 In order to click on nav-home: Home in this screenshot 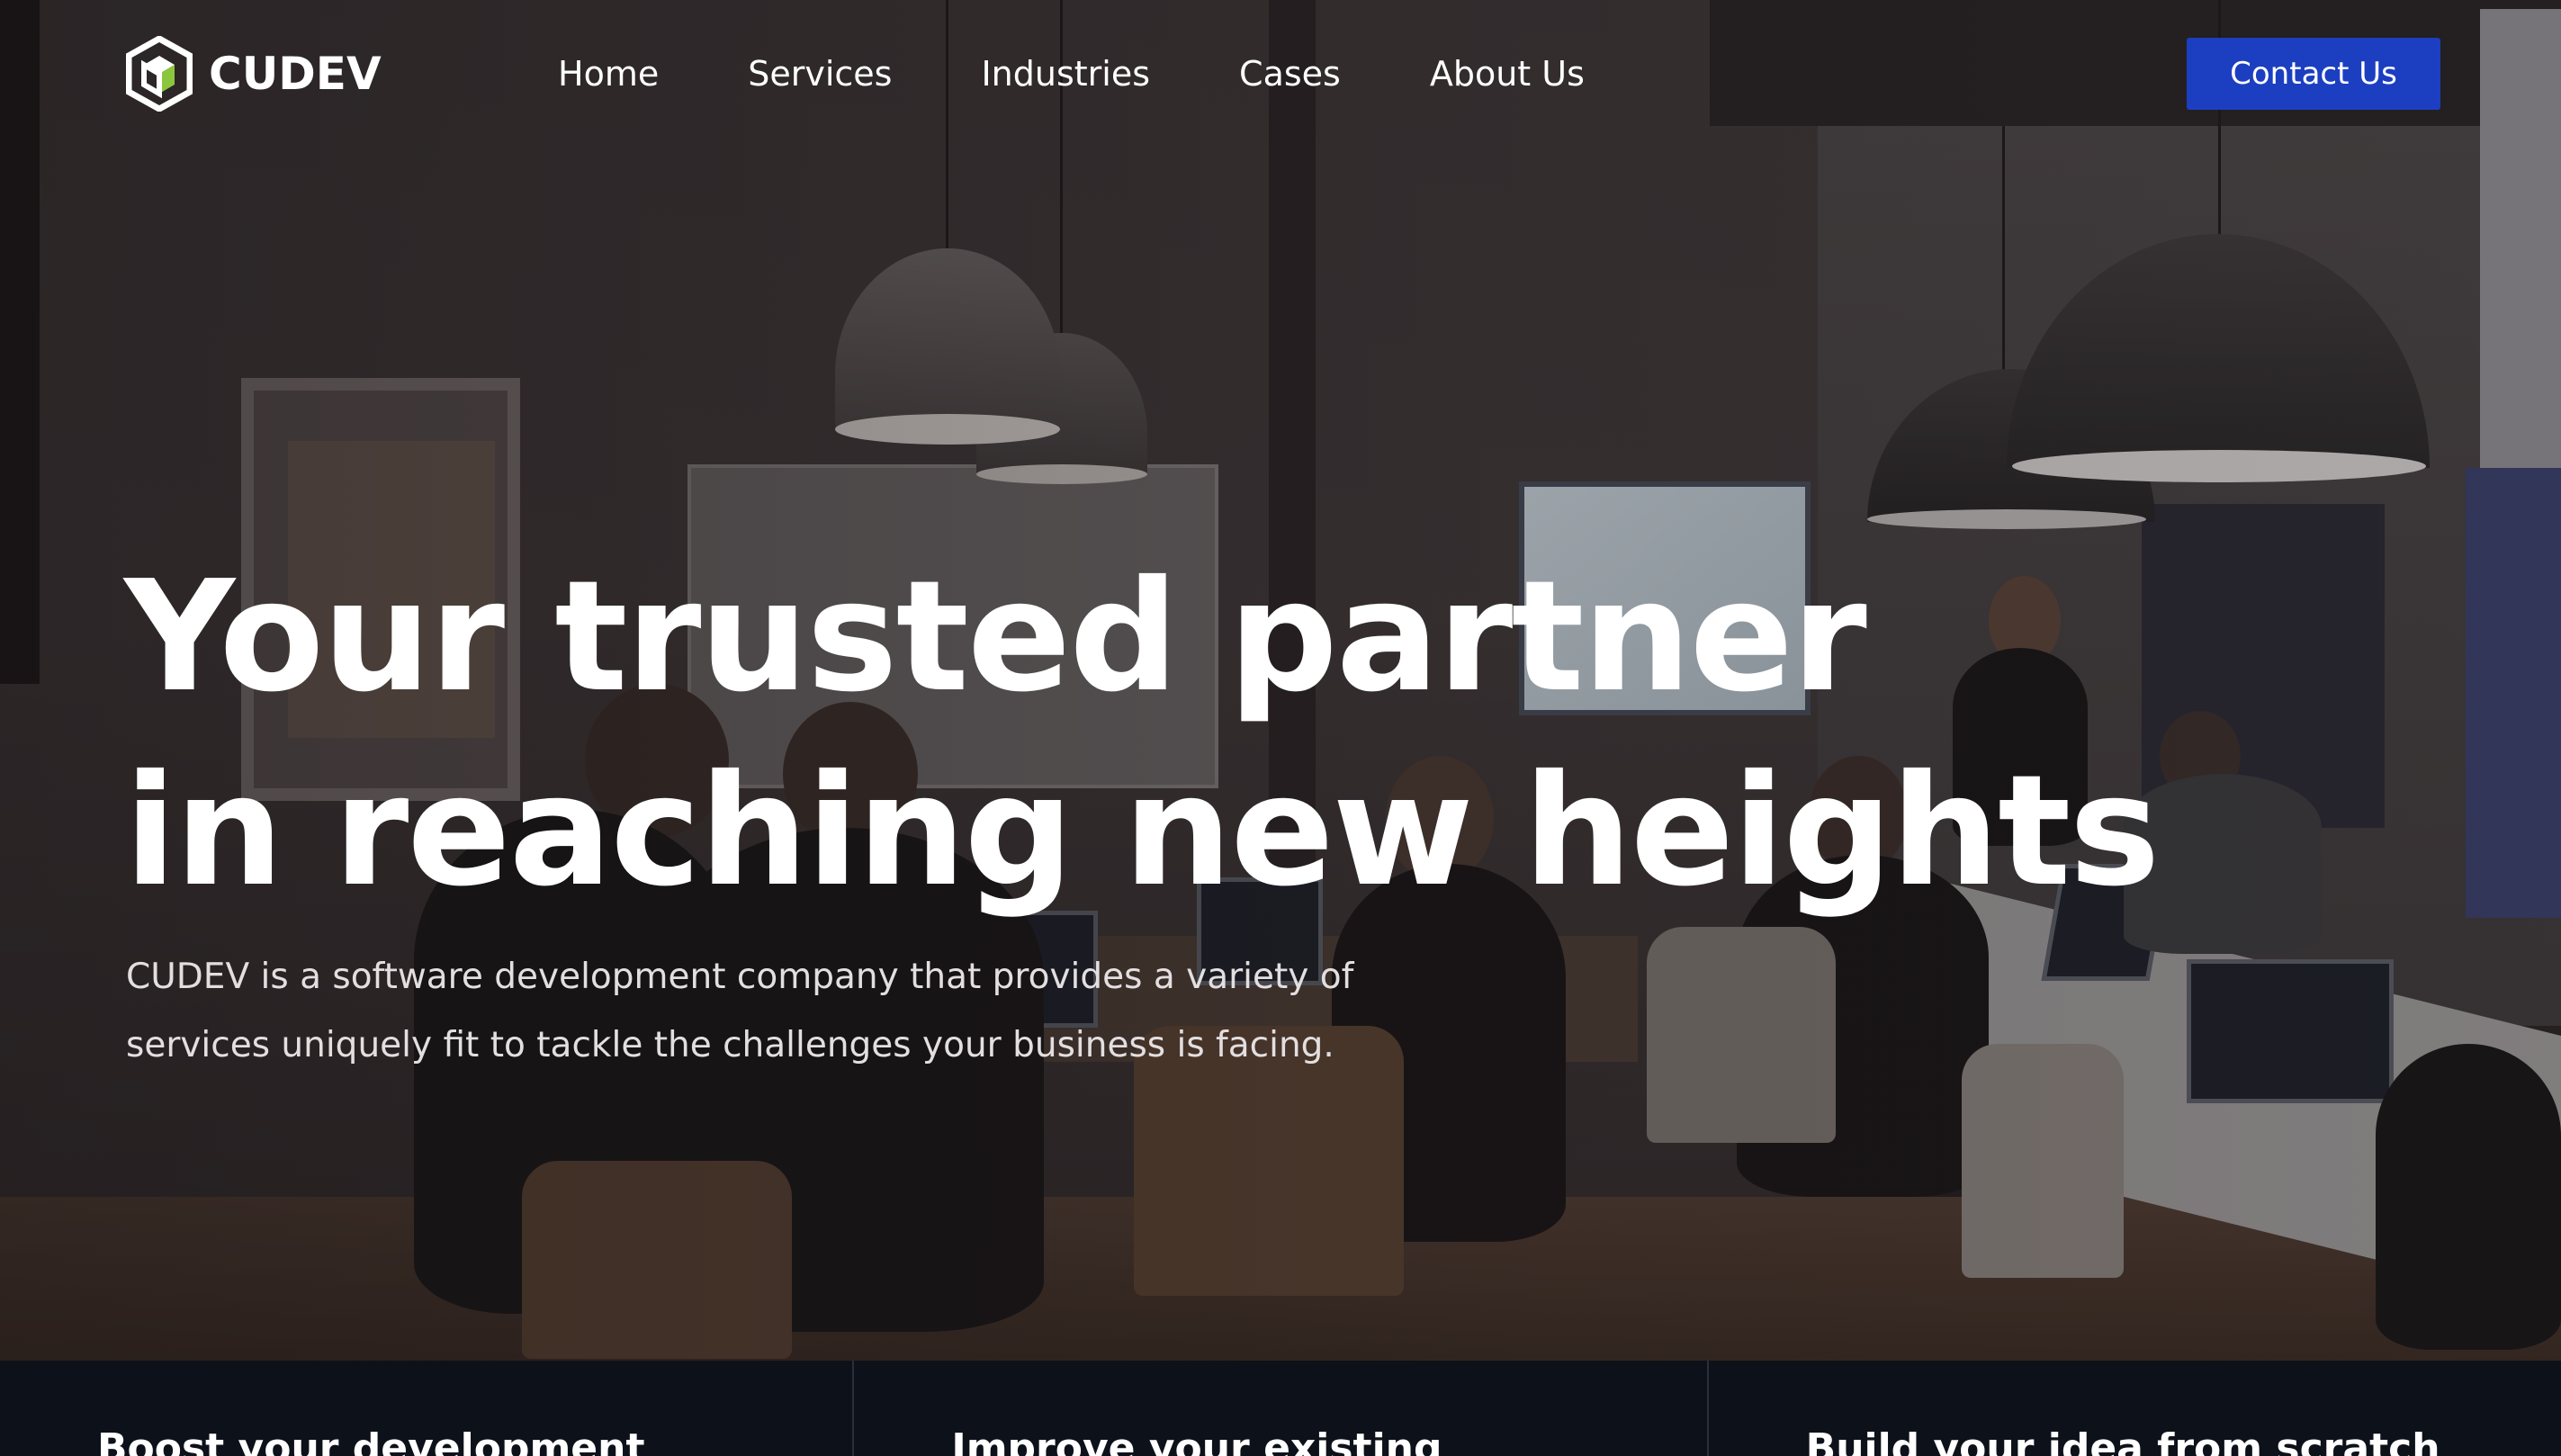, I will do `click(608, 74)`.